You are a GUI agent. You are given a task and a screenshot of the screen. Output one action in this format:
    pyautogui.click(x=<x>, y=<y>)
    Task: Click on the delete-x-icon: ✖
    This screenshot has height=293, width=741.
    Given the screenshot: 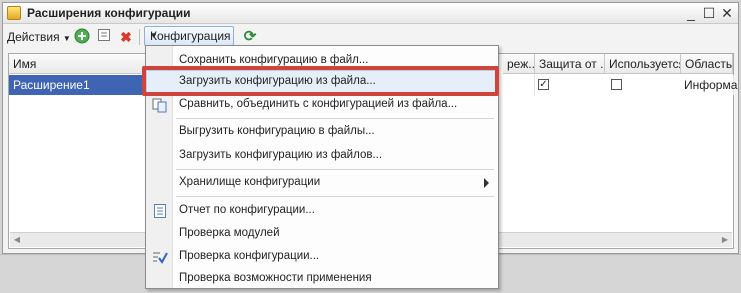 What is the action you would take?
    pyautogui.click(x=126, y=37)
    